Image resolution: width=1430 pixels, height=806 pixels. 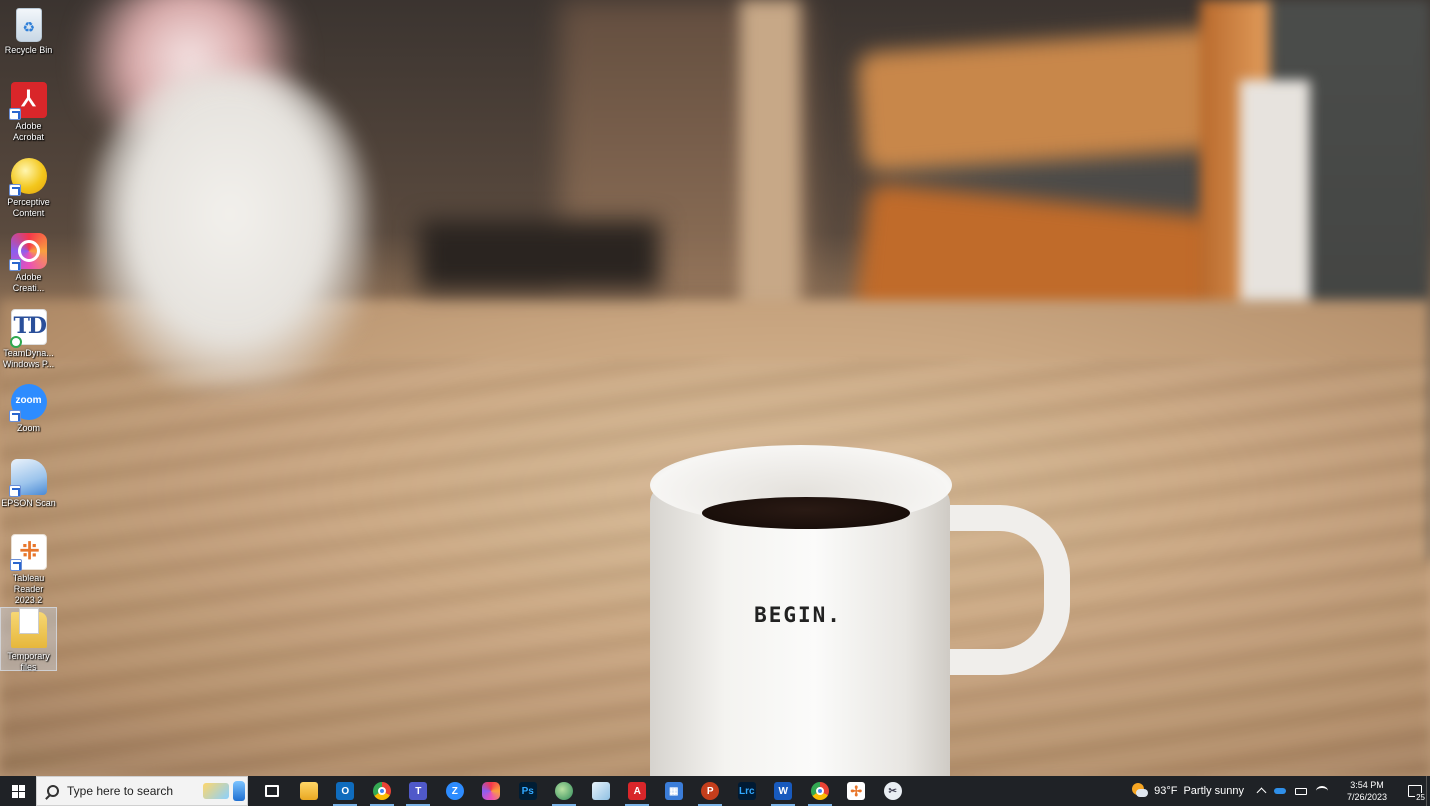 I want to click on zoom-icon: Z, so click(x=454, y=791).